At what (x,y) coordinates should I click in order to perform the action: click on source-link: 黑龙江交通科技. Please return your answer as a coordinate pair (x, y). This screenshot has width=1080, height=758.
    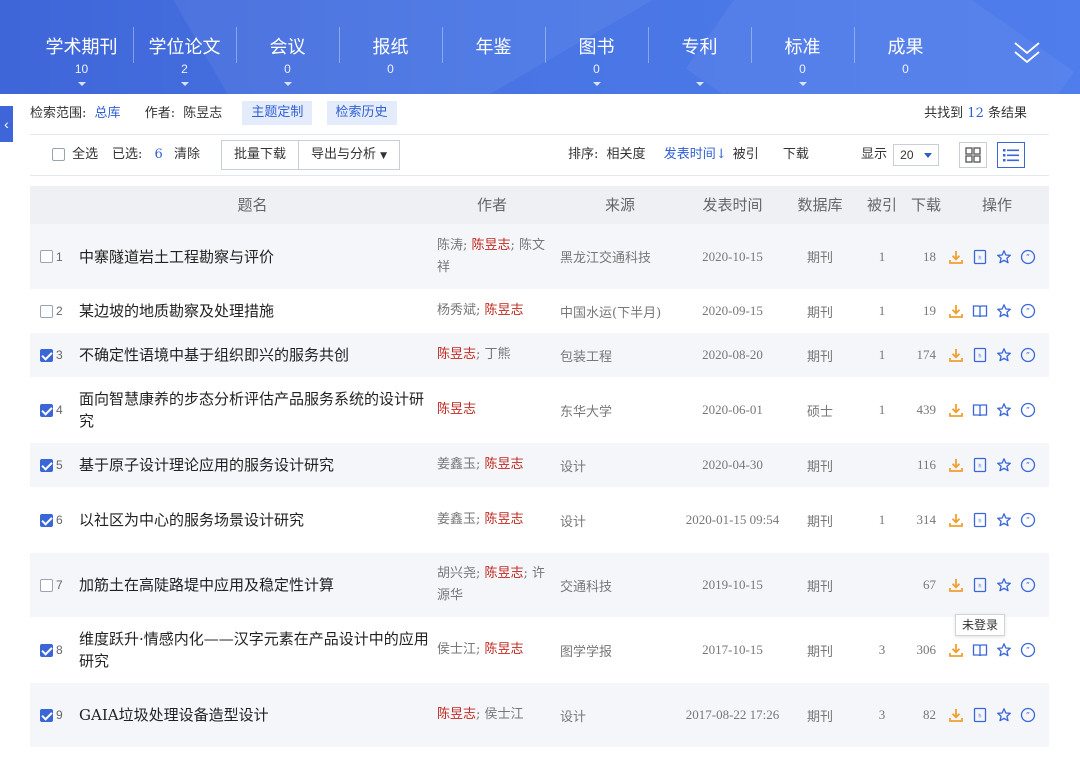
    Looking at the image, I should click on (625, 256).